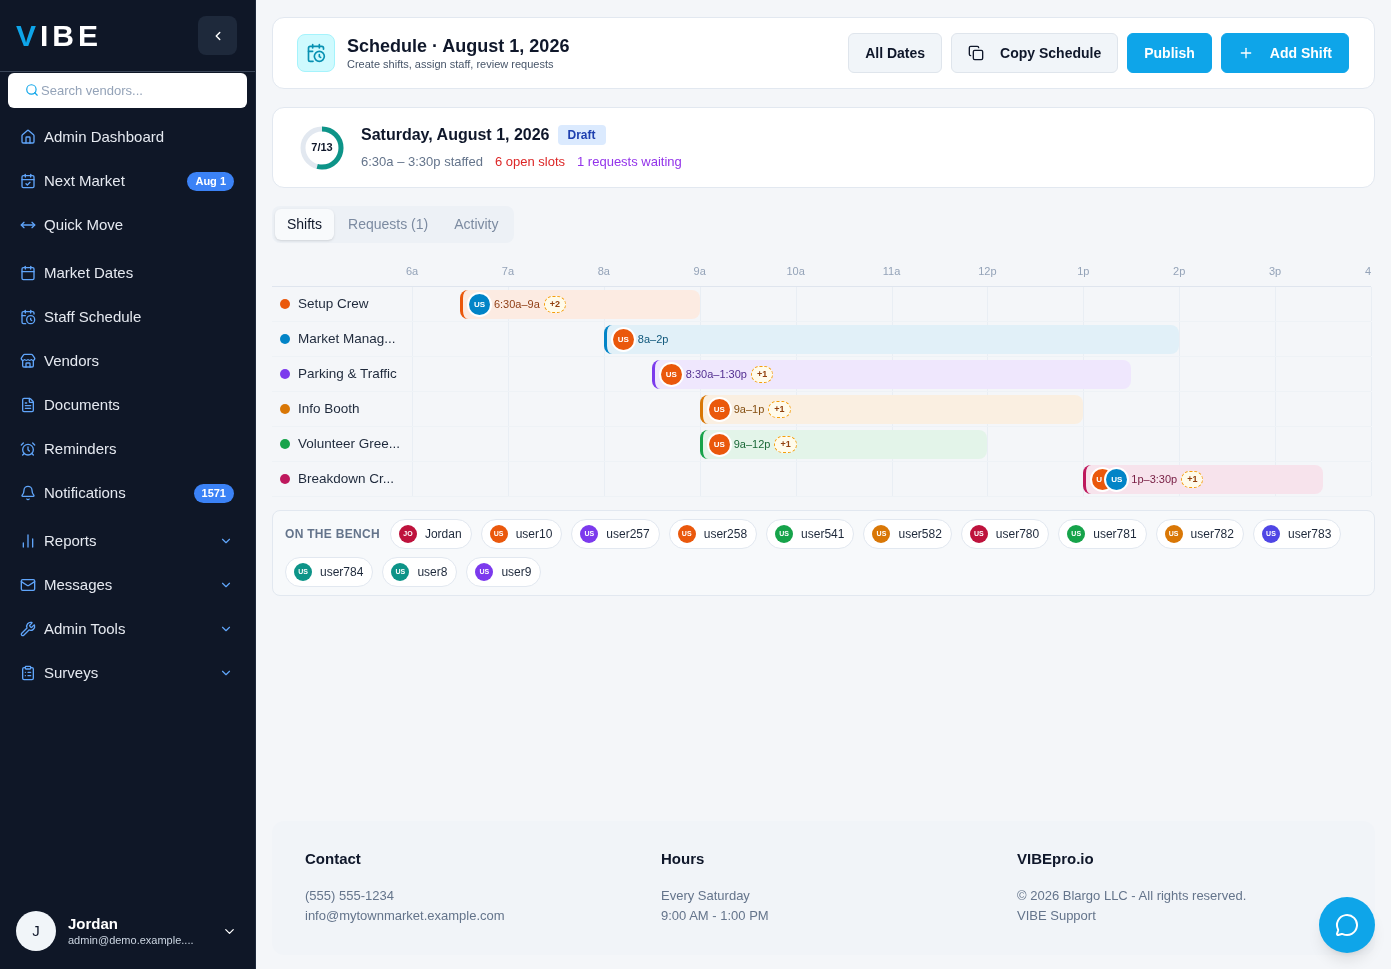 The width and height of the screenshot is (1391, 969). What do you see at coordinates (653, 340) in the screenshot?
I see `shift-time: 8a–2p` at bounding box center [653, 340].